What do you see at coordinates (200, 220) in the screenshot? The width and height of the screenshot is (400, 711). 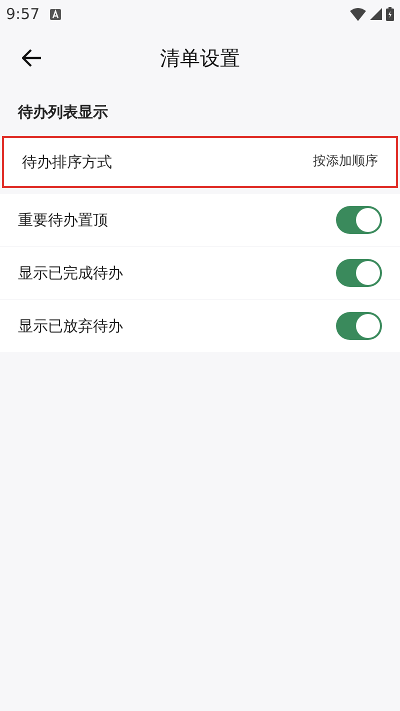 I see `settings-row: 重要待办置顶` at bounding box center [200, 220].